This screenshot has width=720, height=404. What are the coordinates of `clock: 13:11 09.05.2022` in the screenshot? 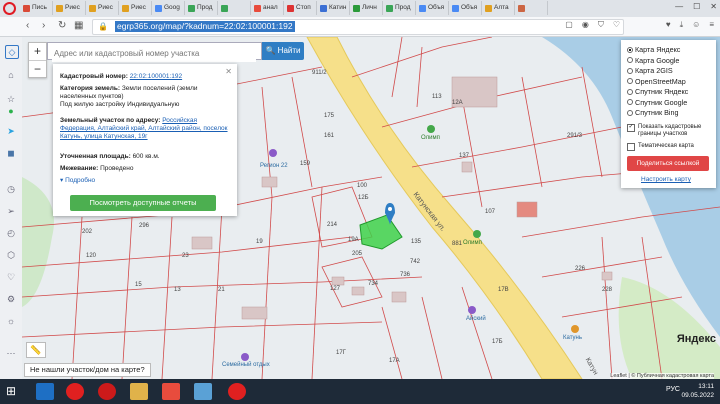 It's located at (697, 391).